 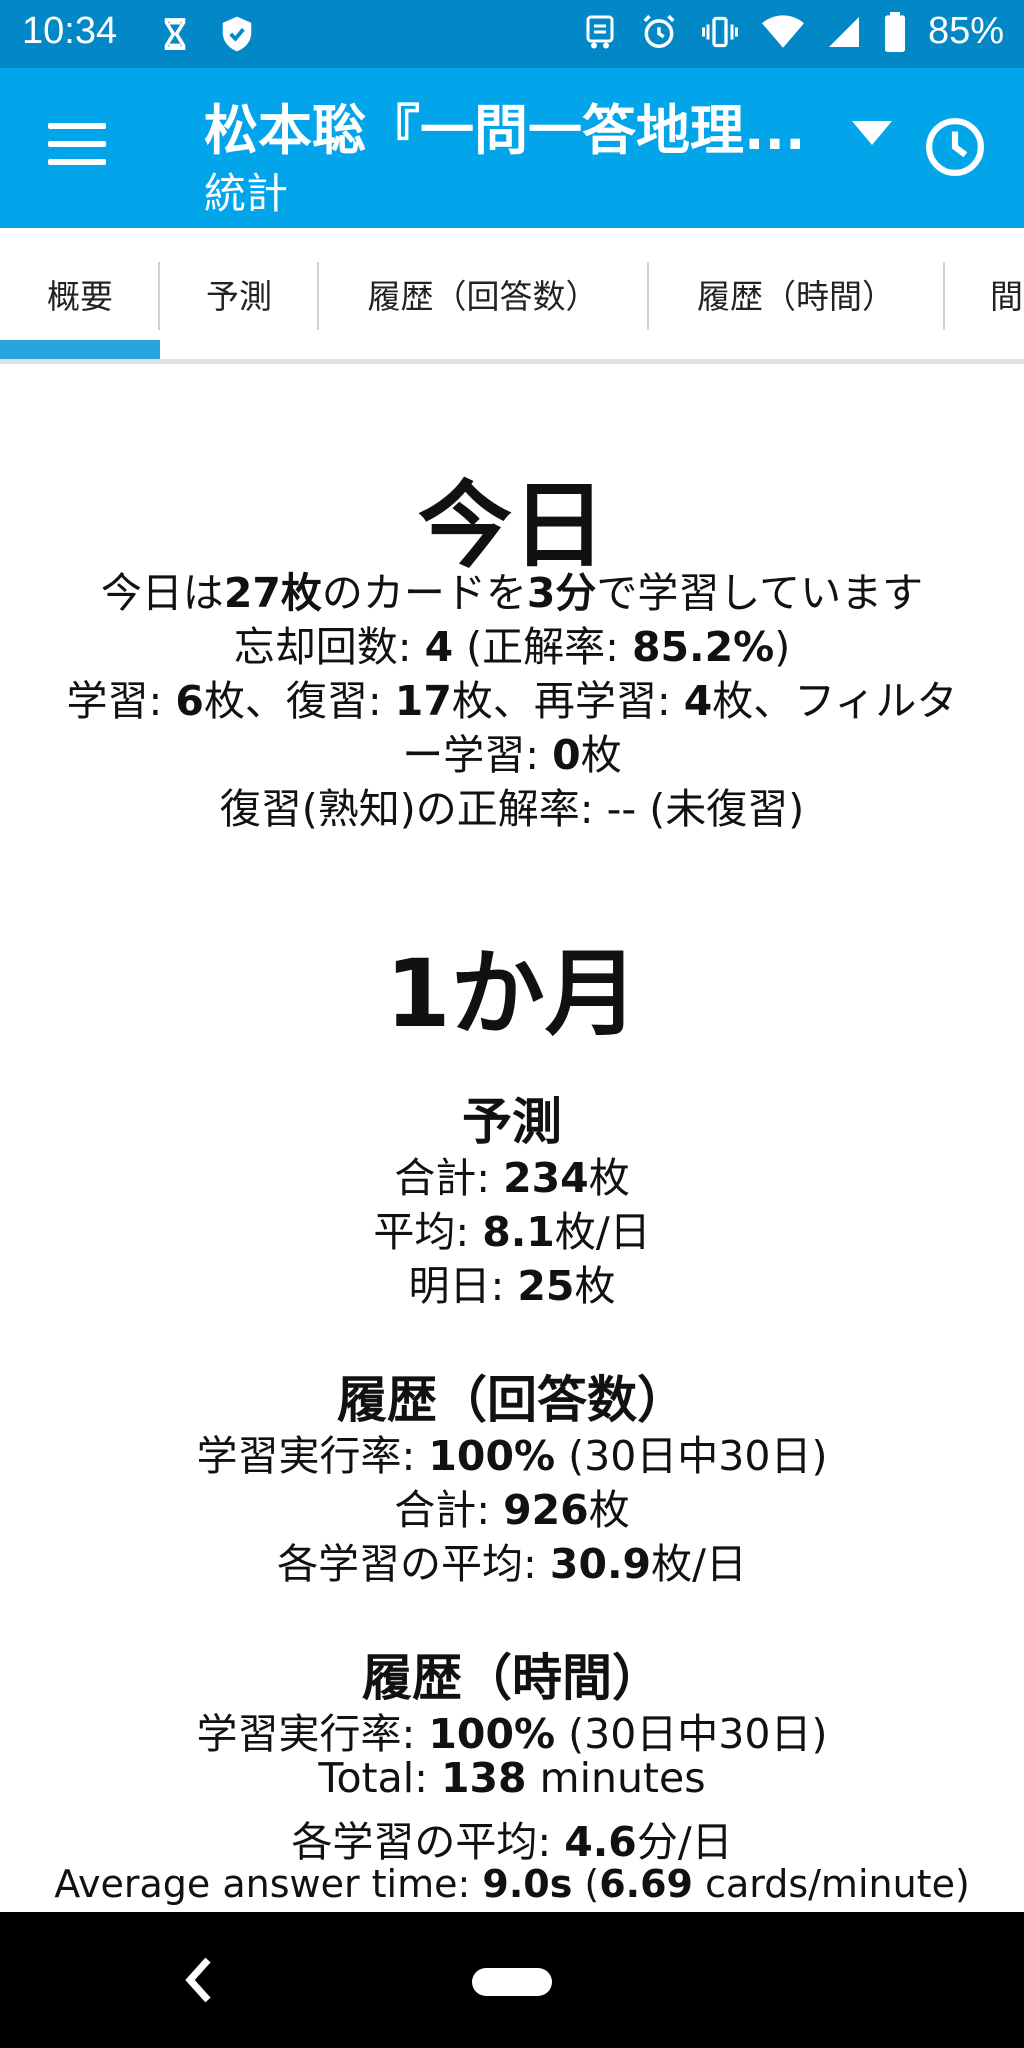 What do you see at coordinates (600, 31) in the screenshot?
I see `sim-icon` at bounding box center [600, 31].